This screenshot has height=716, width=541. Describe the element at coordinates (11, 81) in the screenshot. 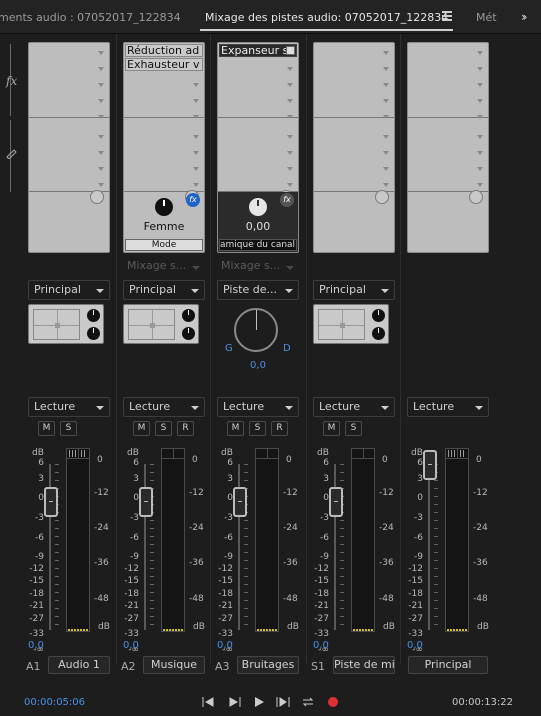

I see `fx-icon: fx` at that location.